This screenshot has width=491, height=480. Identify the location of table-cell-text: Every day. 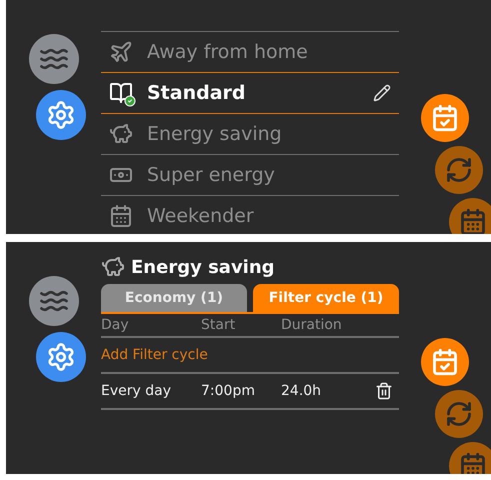
(136, 391).